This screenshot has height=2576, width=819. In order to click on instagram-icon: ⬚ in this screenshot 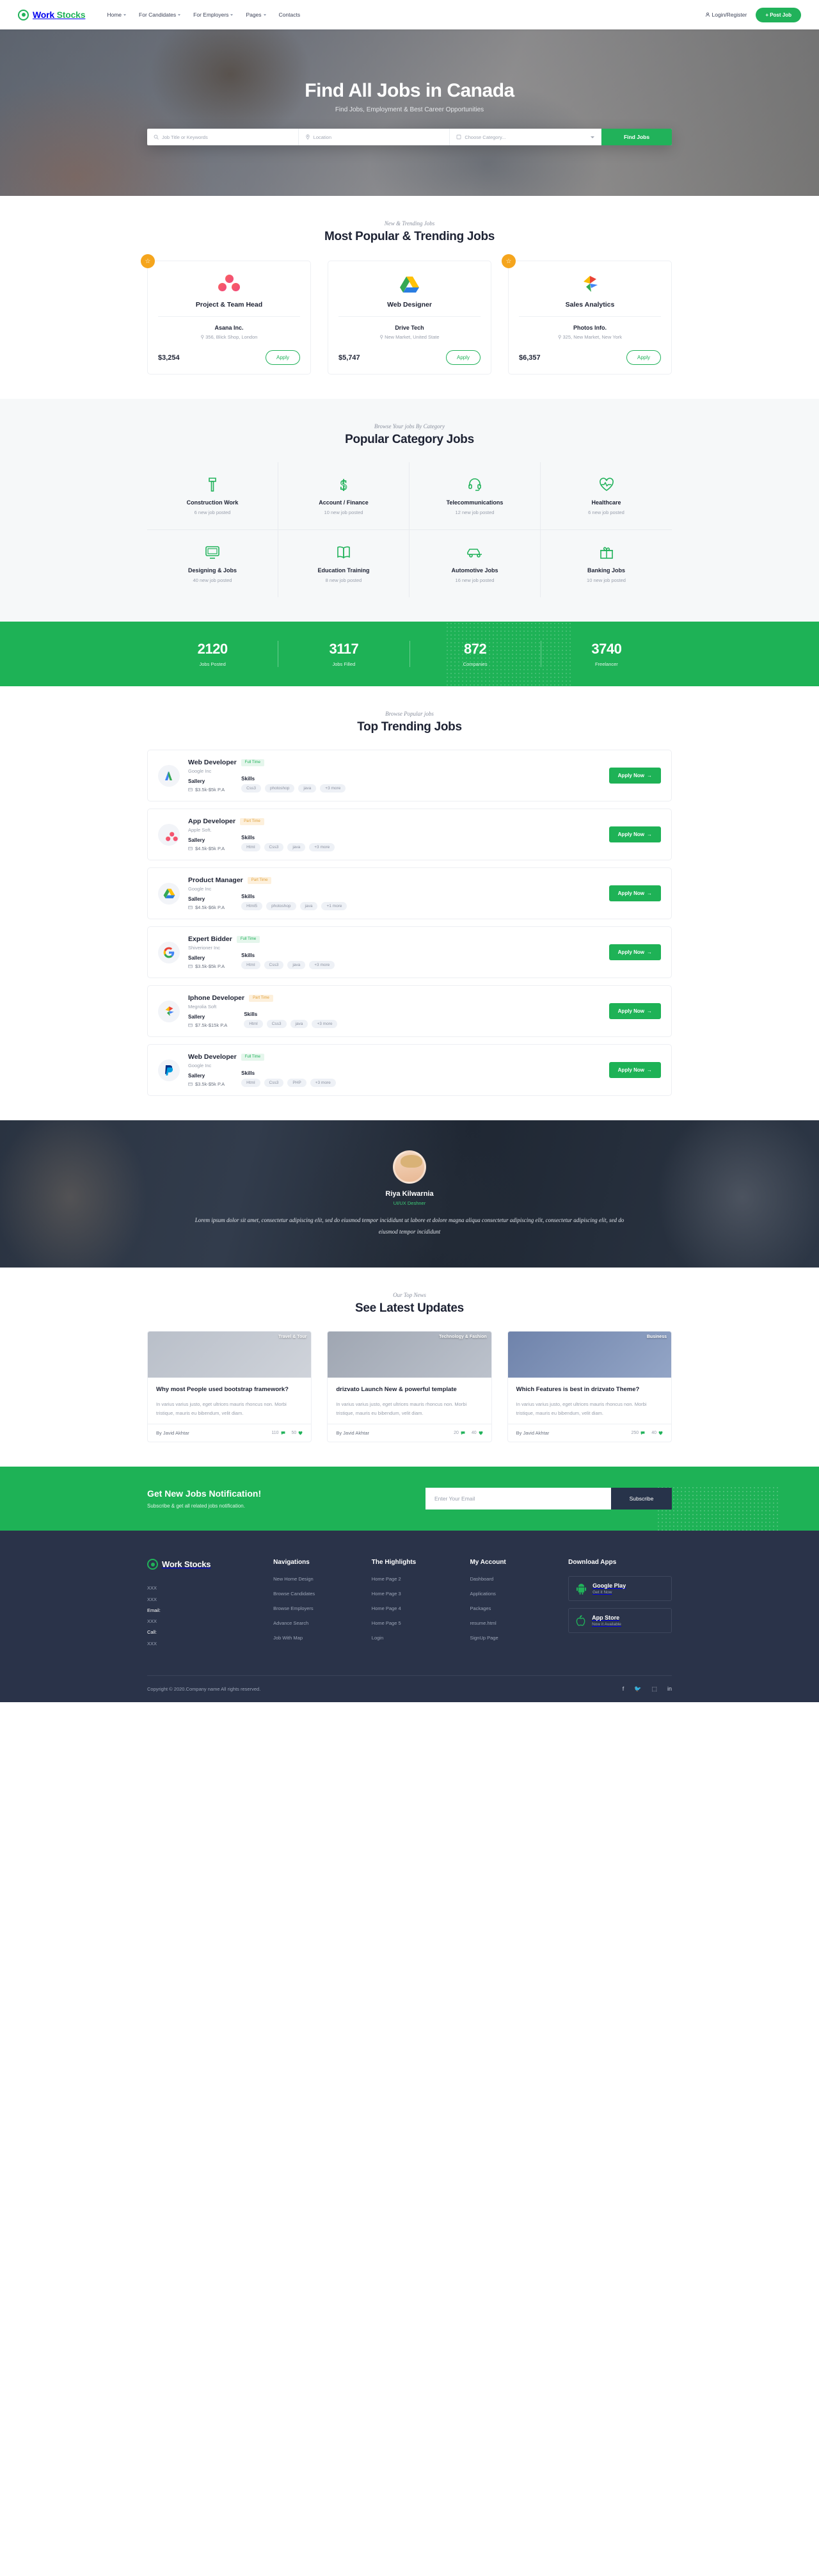, I will do `click(654, 1689)`.